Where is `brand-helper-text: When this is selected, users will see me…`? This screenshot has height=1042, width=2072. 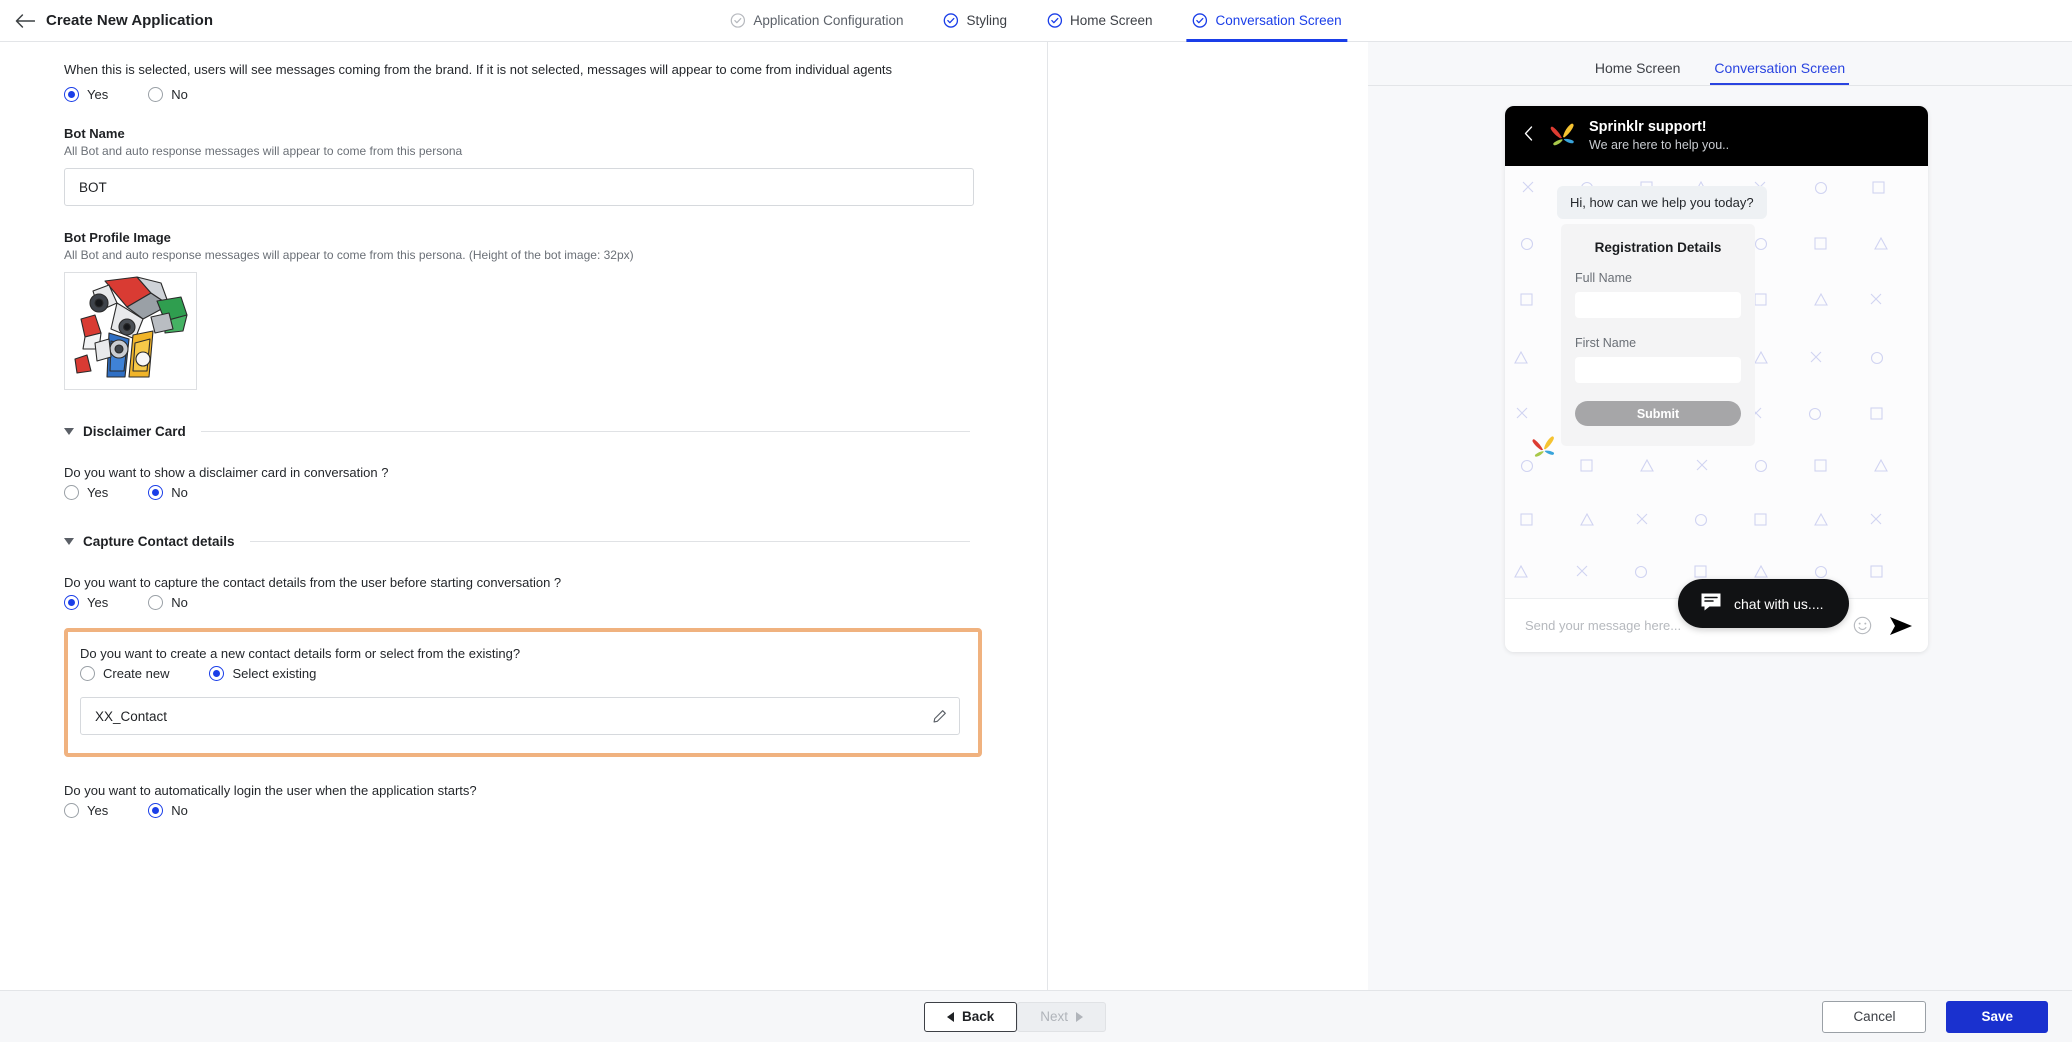
brand-helper-text: When this is selected, users will see me… is located at coordinates (478, 69).